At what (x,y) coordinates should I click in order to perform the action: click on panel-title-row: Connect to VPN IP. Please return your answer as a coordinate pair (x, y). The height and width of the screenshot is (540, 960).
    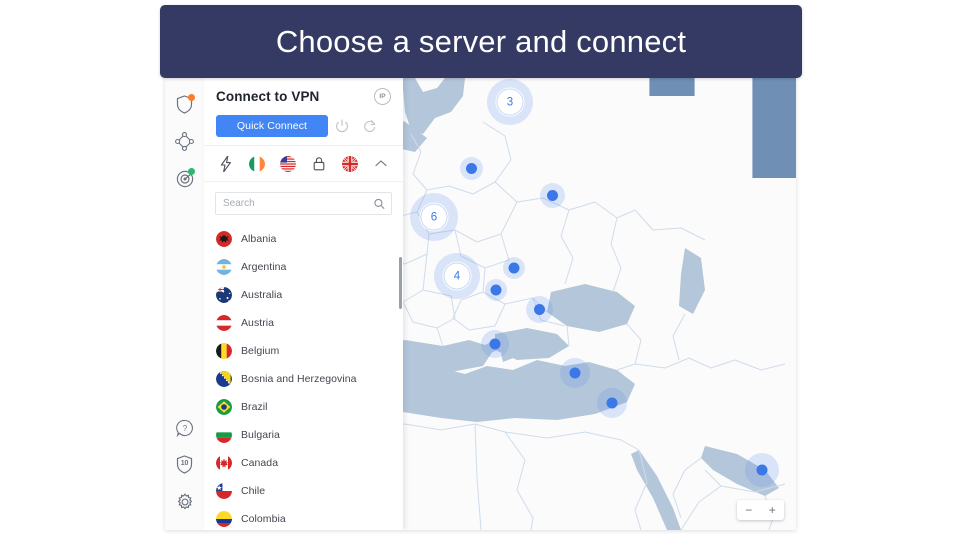
    Looking at the image, I should click on (303, 96).